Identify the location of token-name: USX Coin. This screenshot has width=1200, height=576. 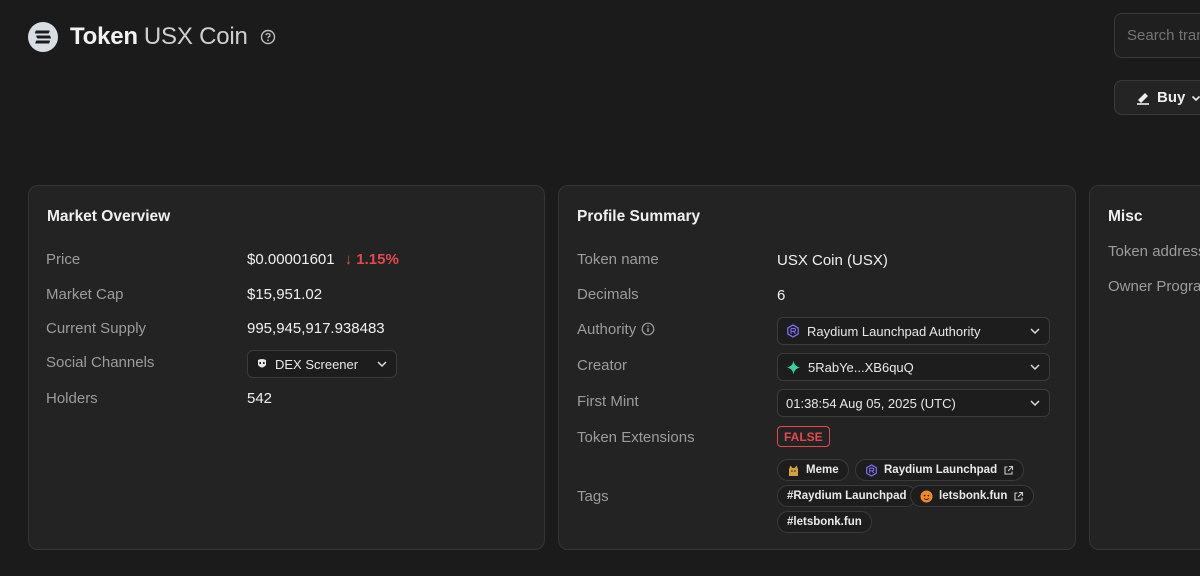
(195, 36).